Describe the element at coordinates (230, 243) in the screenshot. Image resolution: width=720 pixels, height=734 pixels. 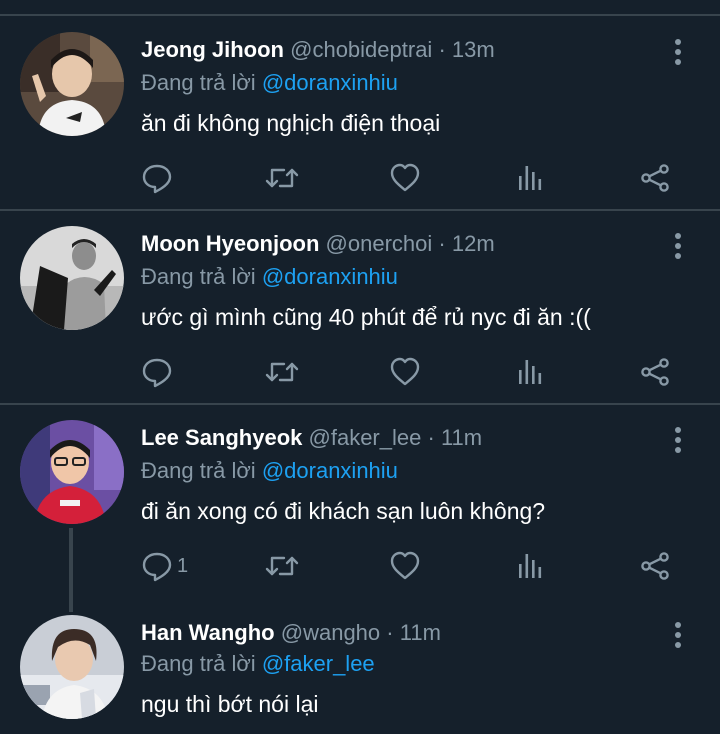
I see `display-name: Moon Hyeonjoon` at that location.